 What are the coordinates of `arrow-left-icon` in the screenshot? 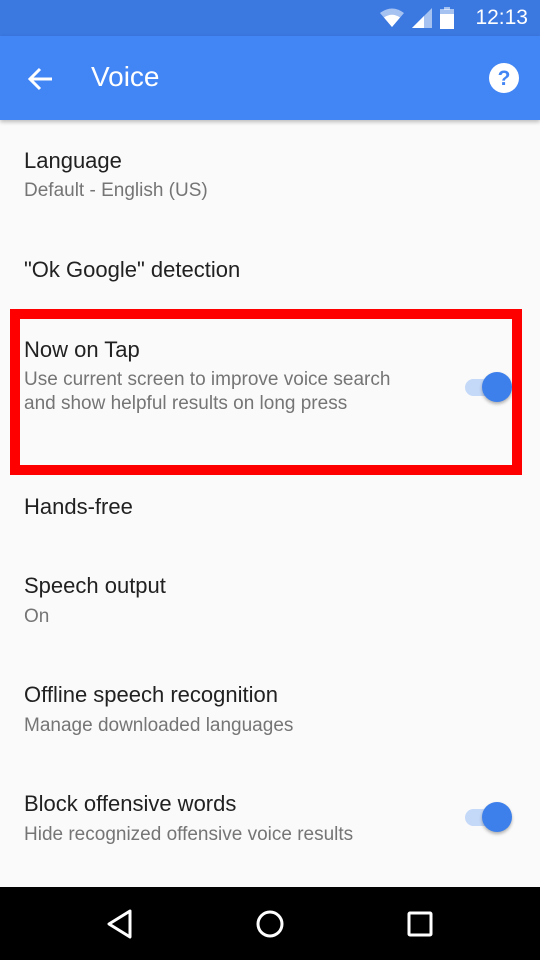 It's located at (41, 79).